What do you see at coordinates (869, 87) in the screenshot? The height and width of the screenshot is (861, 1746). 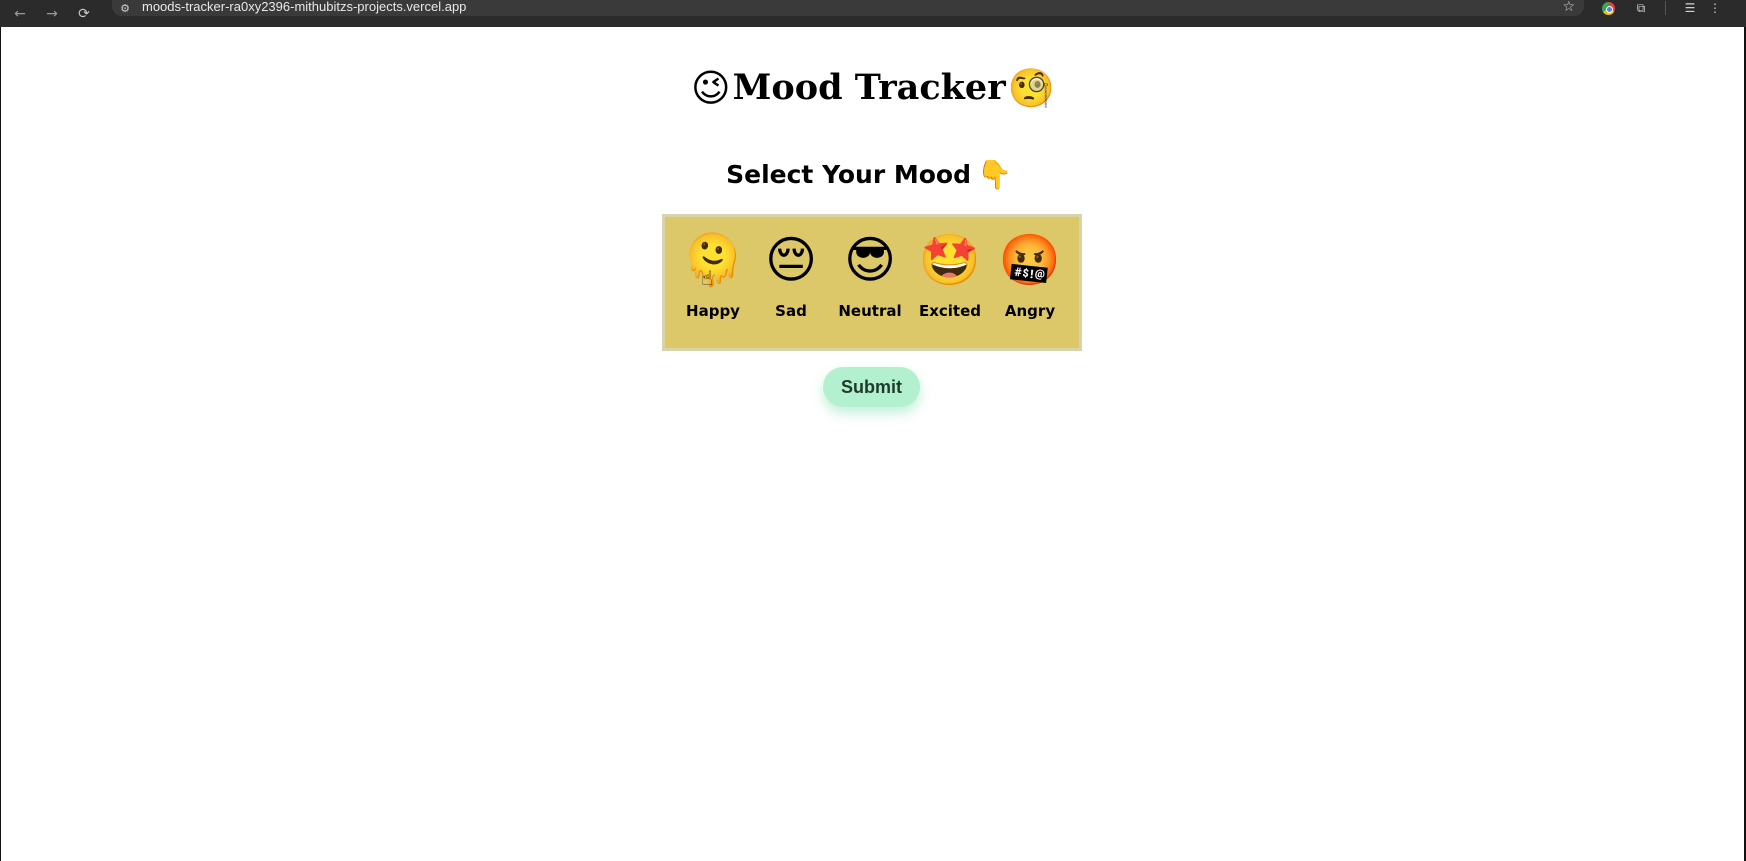 I see `page-title-text: Mood Tracker` at bounding box center [869, 87].